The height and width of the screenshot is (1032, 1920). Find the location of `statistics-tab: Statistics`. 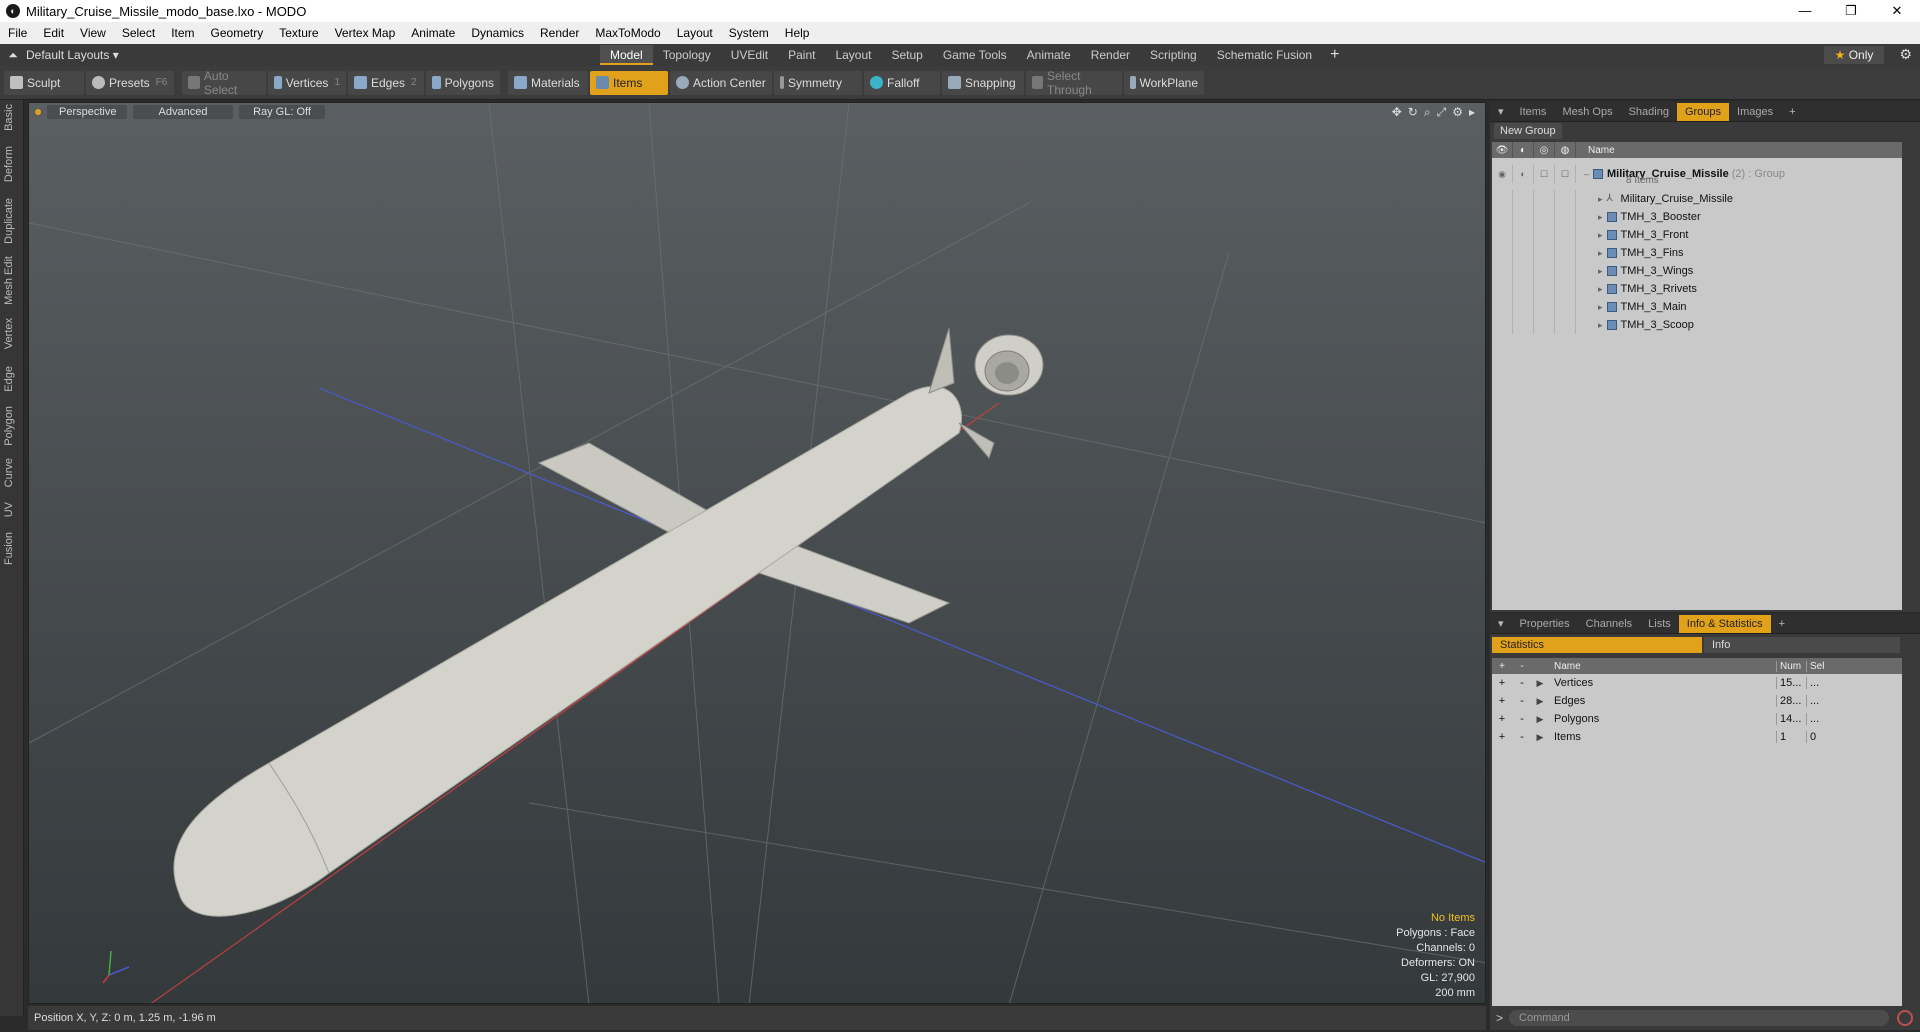

statistics-tab: Statistics is located at coordinates (1597, 645).